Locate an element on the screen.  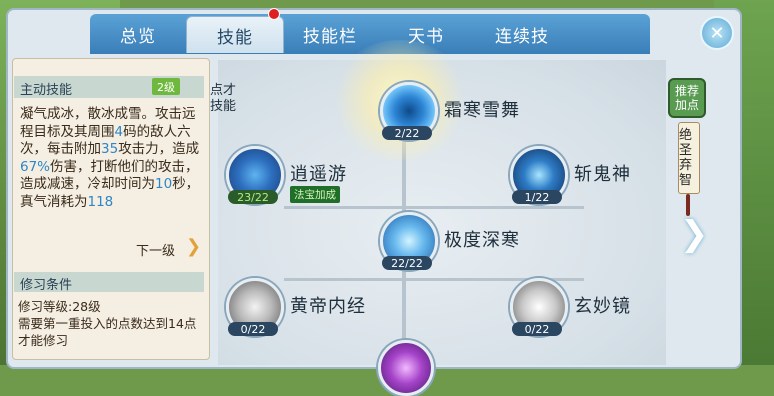
skill-level-badge: 2级 is located at coordinates (166, 86).